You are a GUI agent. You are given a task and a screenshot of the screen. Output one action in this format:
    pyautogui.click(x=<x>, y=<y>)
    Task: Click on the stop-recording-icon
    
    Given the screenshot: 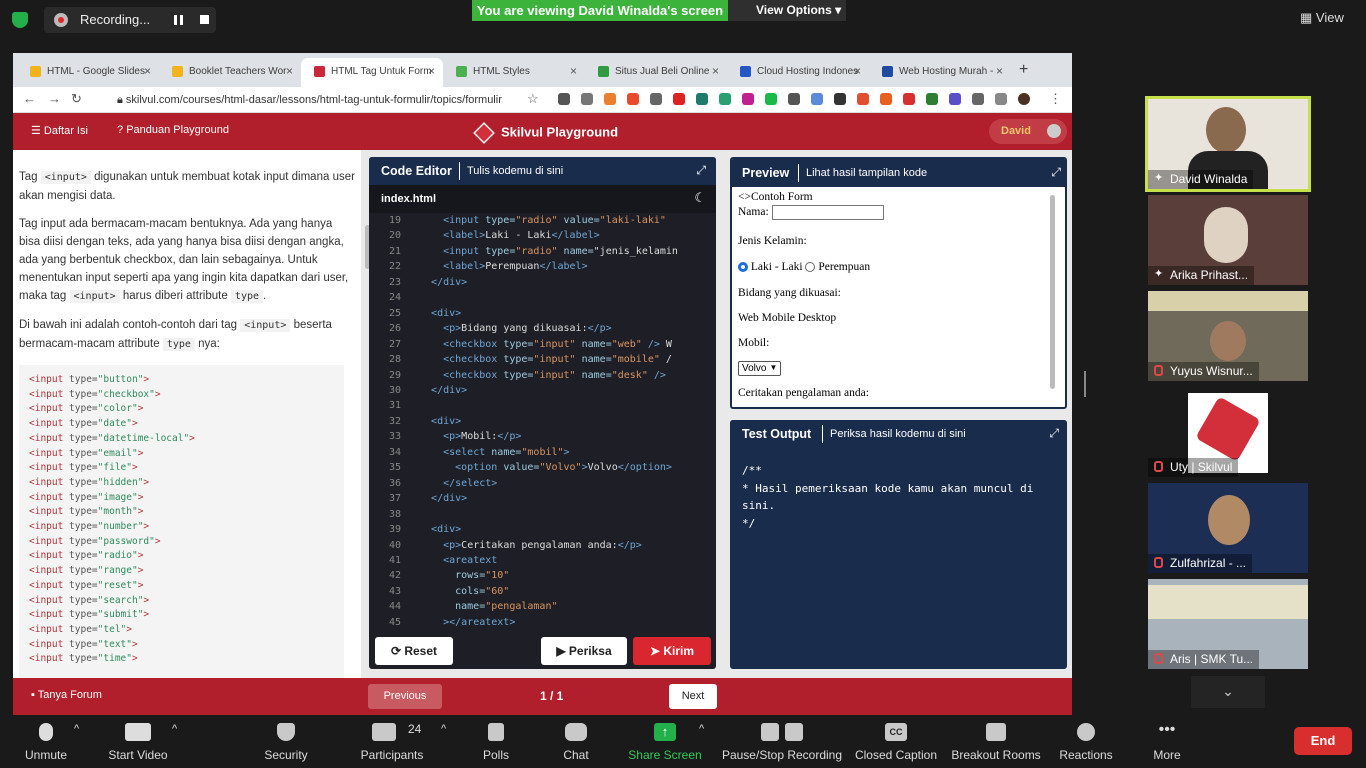 What is the action you would take?
    pyautogui.click(x=204, y=19)
    